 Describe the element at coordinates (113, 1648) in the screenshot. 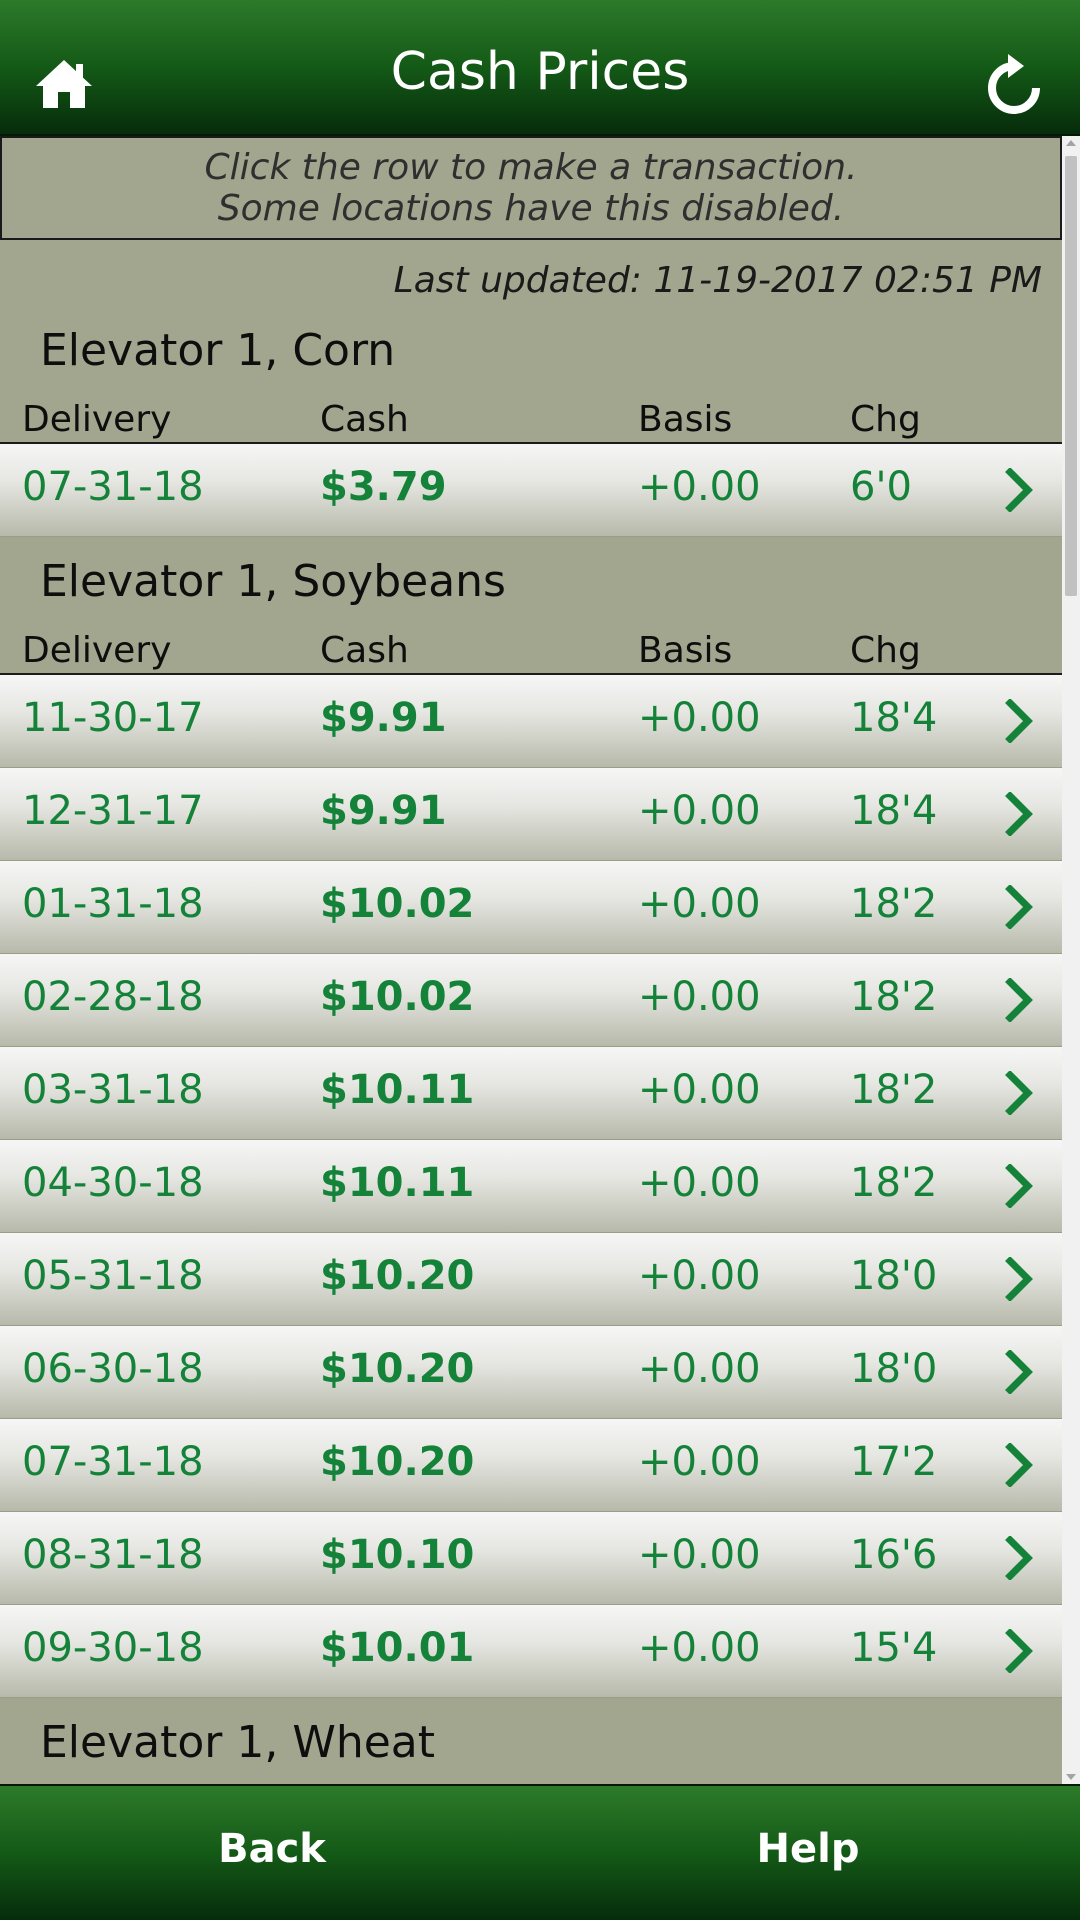

I see `row-delivery: 09-30-18` at that location.